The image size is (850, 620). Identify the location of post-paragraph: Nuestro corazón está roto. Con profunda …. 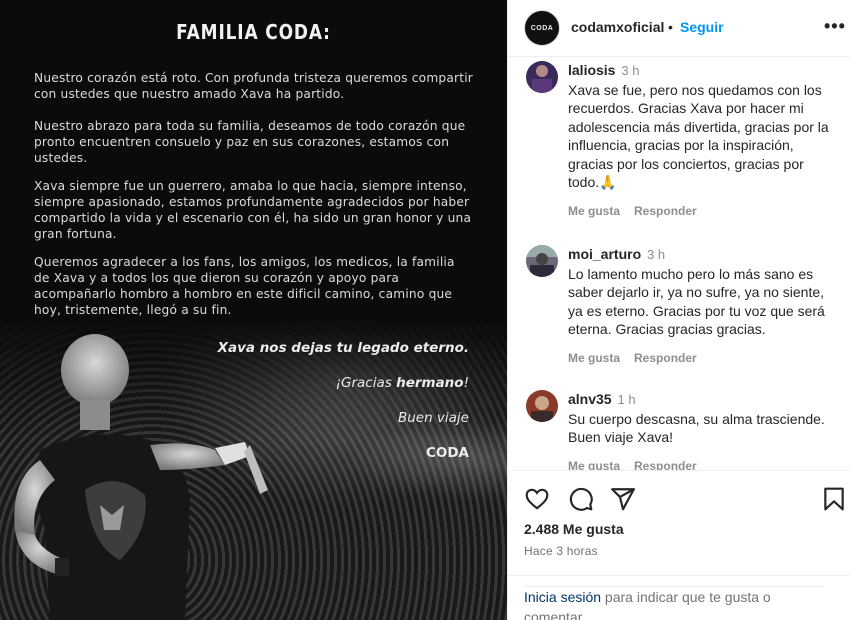
(253, 86).